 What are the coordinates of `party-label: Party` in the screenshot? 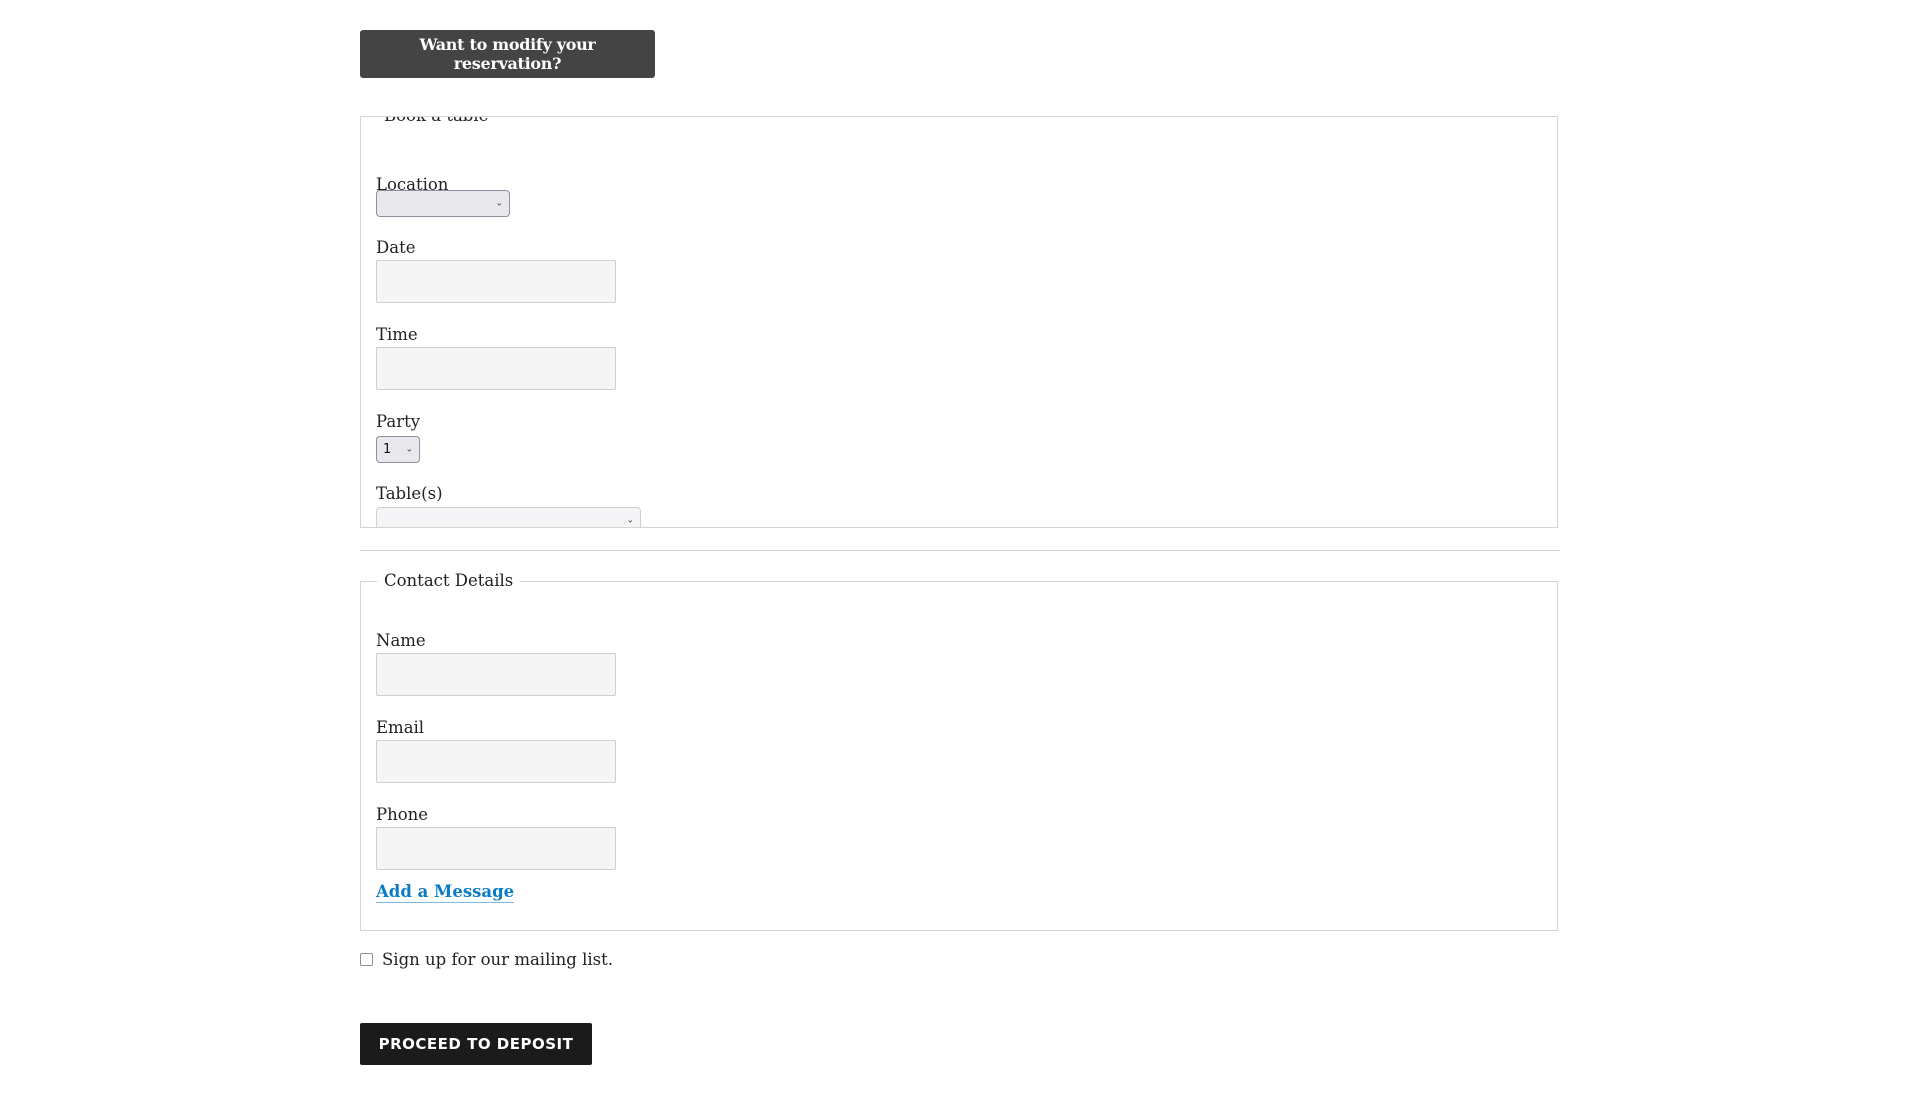 It's located at (398, 421).